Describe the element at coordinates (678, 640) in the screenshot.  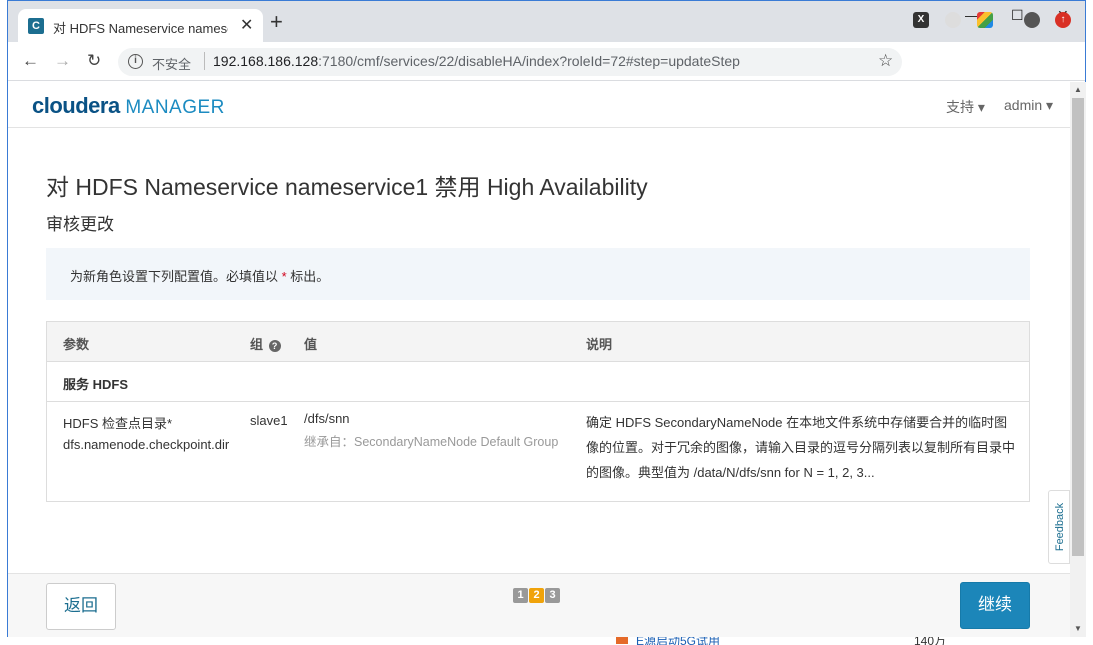
I see `background-link: E源启动5G试用` at that location.